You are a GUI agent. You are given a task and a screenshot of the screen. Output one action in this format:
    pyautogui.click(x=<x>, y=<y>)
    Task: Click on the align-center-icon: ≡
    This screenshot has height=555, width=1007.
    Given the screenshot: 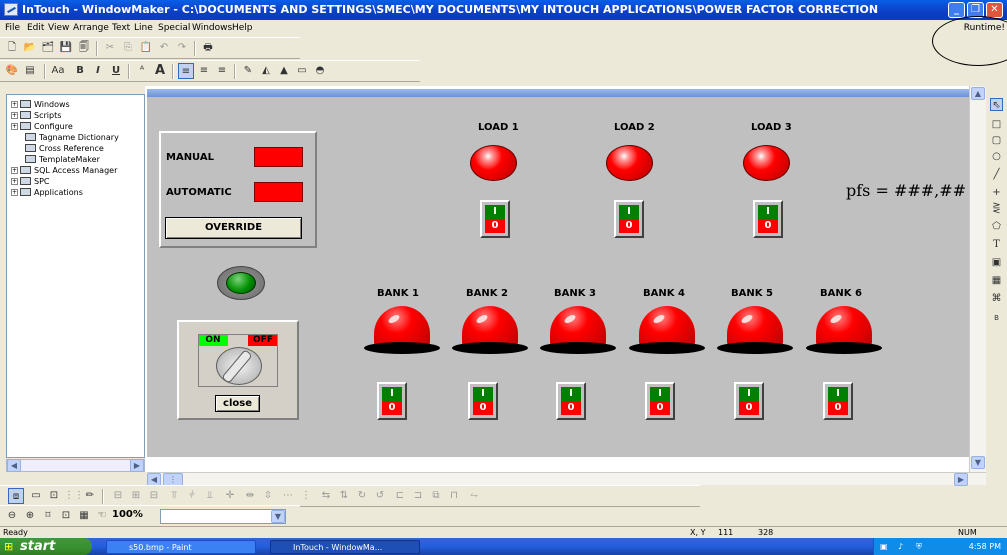 What is the action you would take?
    pyautogui.click(x=204, y=71)
    